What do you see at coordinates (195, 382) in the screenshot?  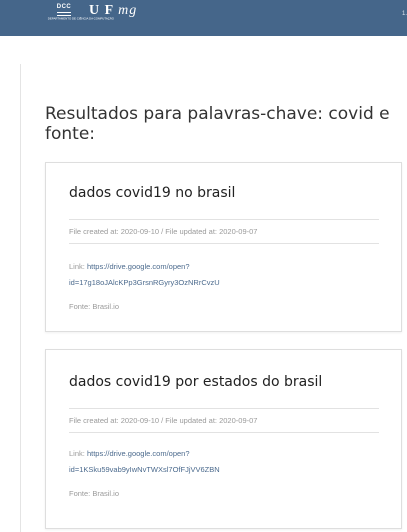 I see `result-title: dados covid19 por estados do brasil` at bounding box center [195, 382].